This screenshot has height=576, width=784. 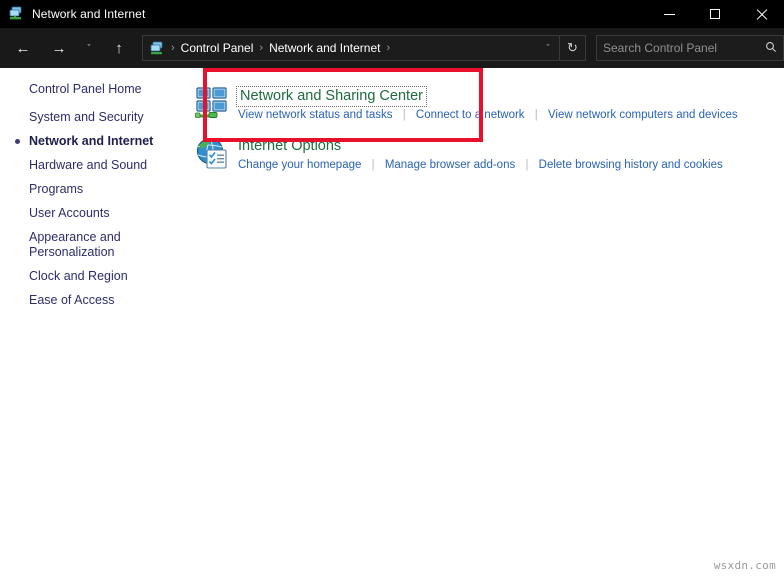 What do you see at coordinates (631, 165) in the screenshot?
I see `link-delete-browsing-history-and-cookies: Delete browsing history and cookies` at bounding box center [631, 165].